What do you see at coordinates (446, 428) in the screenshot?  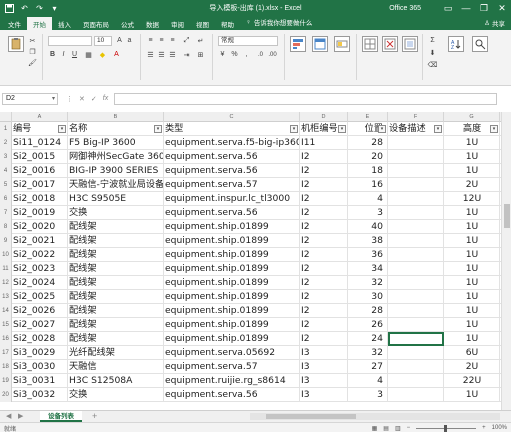 I see `zoom-slider` at bounding box center [446, 428].